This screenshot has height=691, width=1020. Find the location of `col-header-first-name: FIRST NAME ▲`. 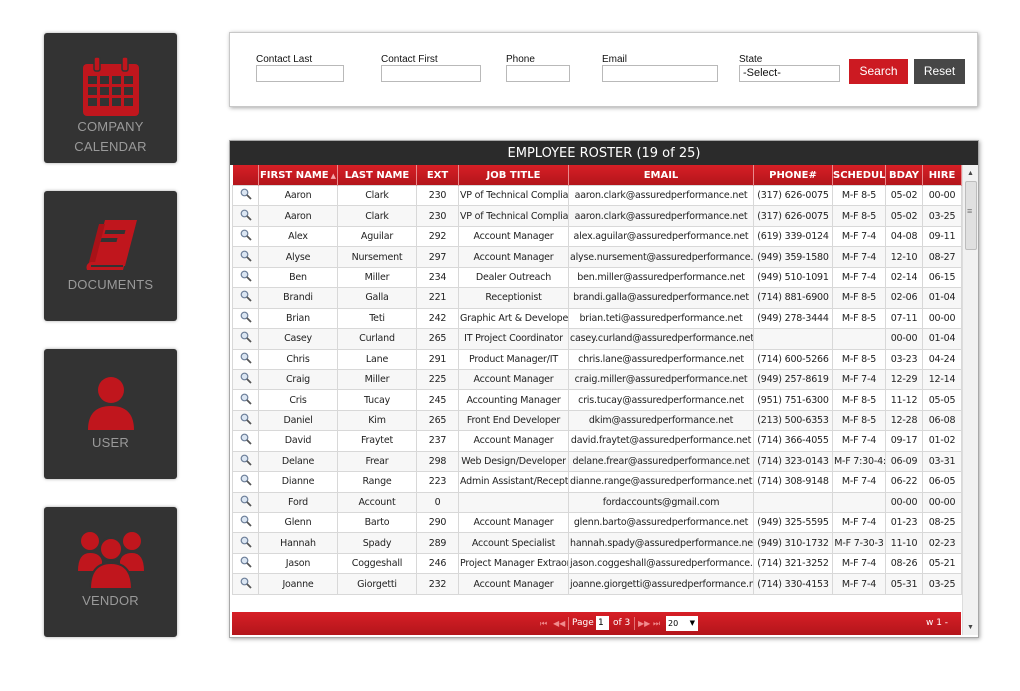

col-header-first-name: FIRST NAME ▲ is located at coordinates (298, 175).